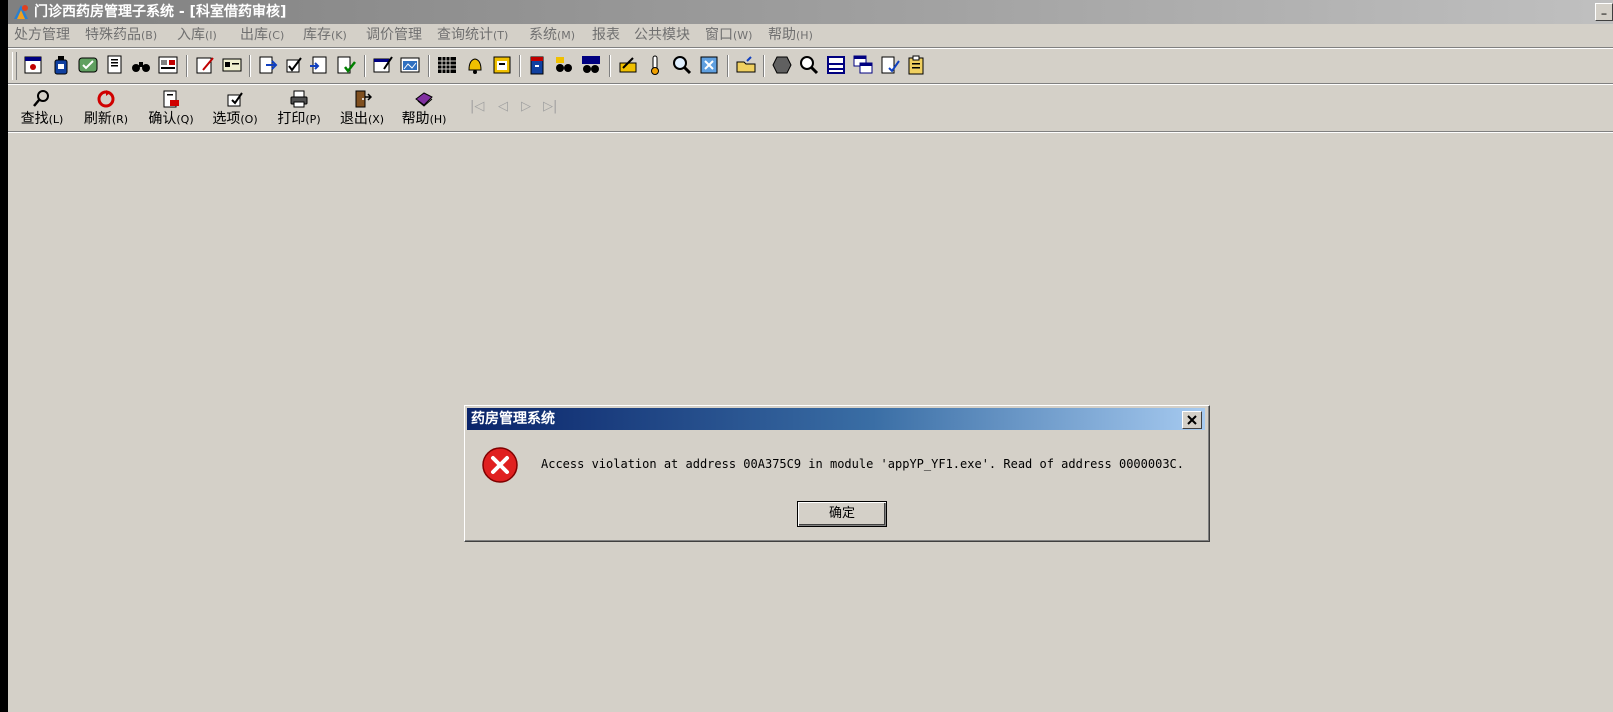 The image size is (1613, 712). I want to click on close-icon, so click(1192, 420).